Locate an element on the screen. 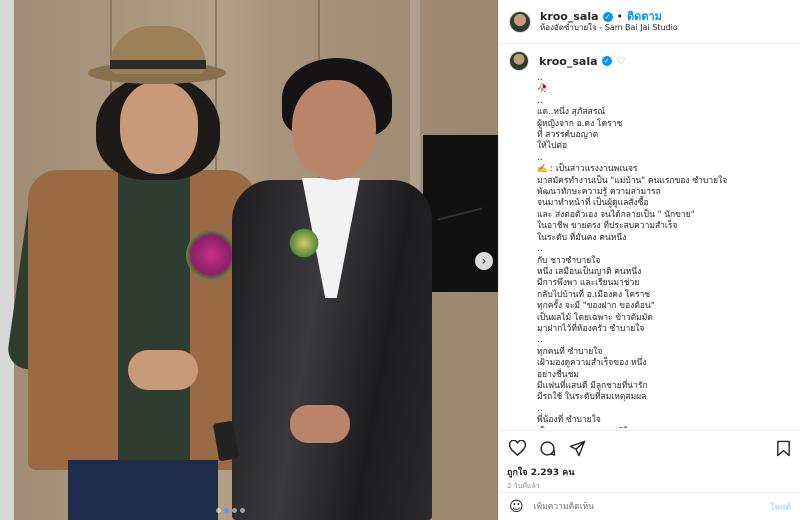 The image size is (800, 520). comment-icon is located at coordinates (547, 448).